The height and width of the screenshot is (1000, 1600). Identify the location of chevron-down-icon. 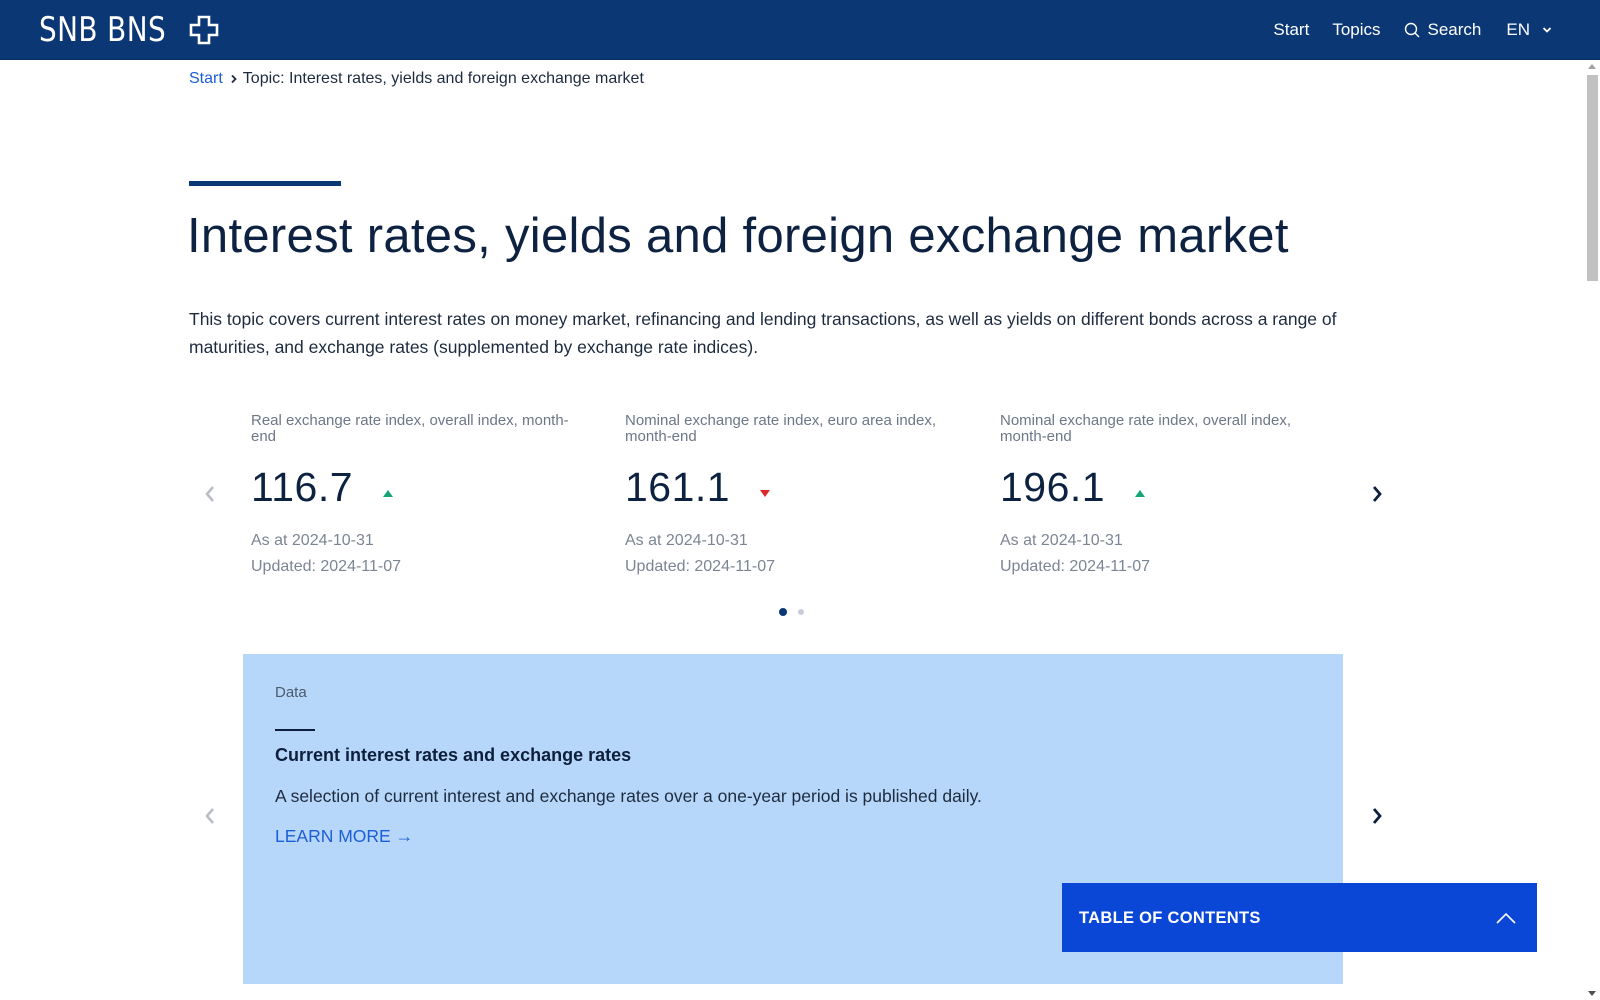
(1547, 29).